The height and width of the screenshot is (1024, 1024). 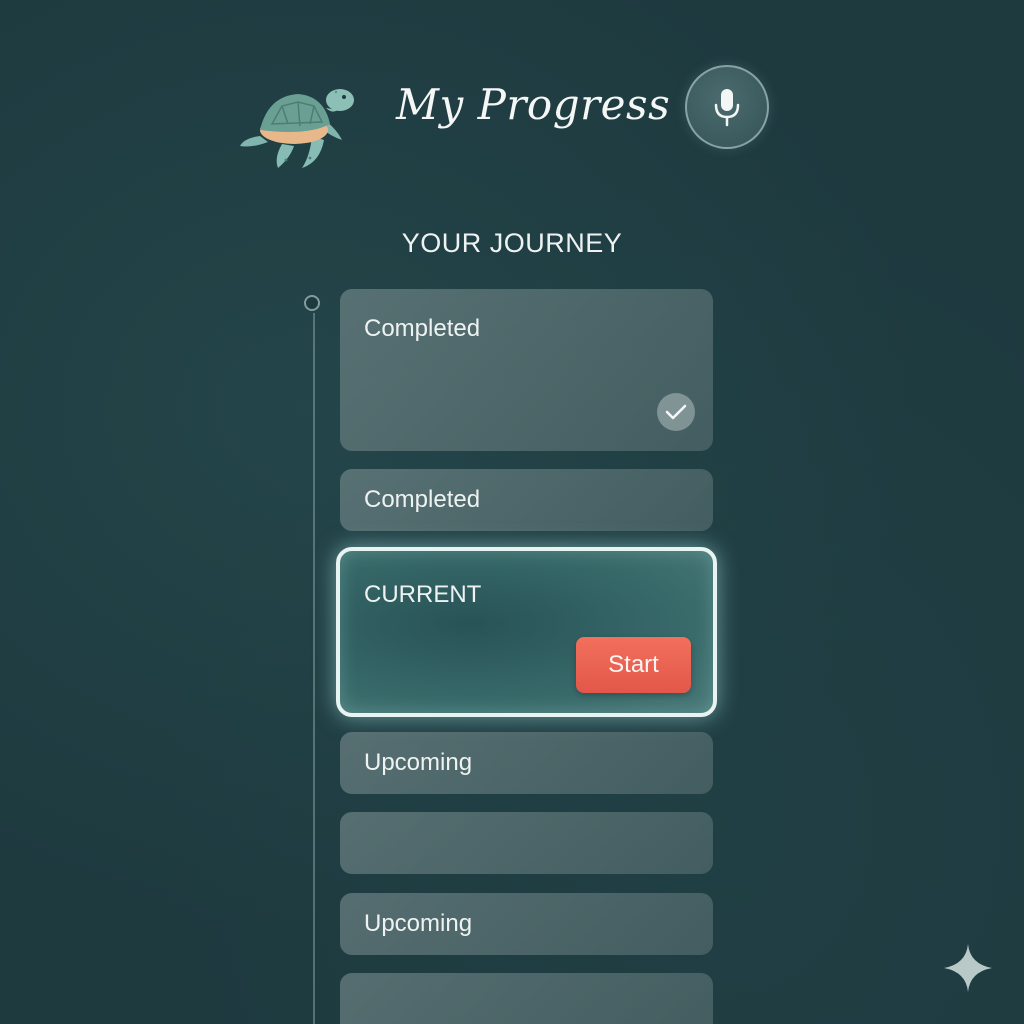 What do you see at coordinates (526, 632) in the screenshot?
I see `journey-step-current: CURRENT Start` at bounding box center [526, 632].